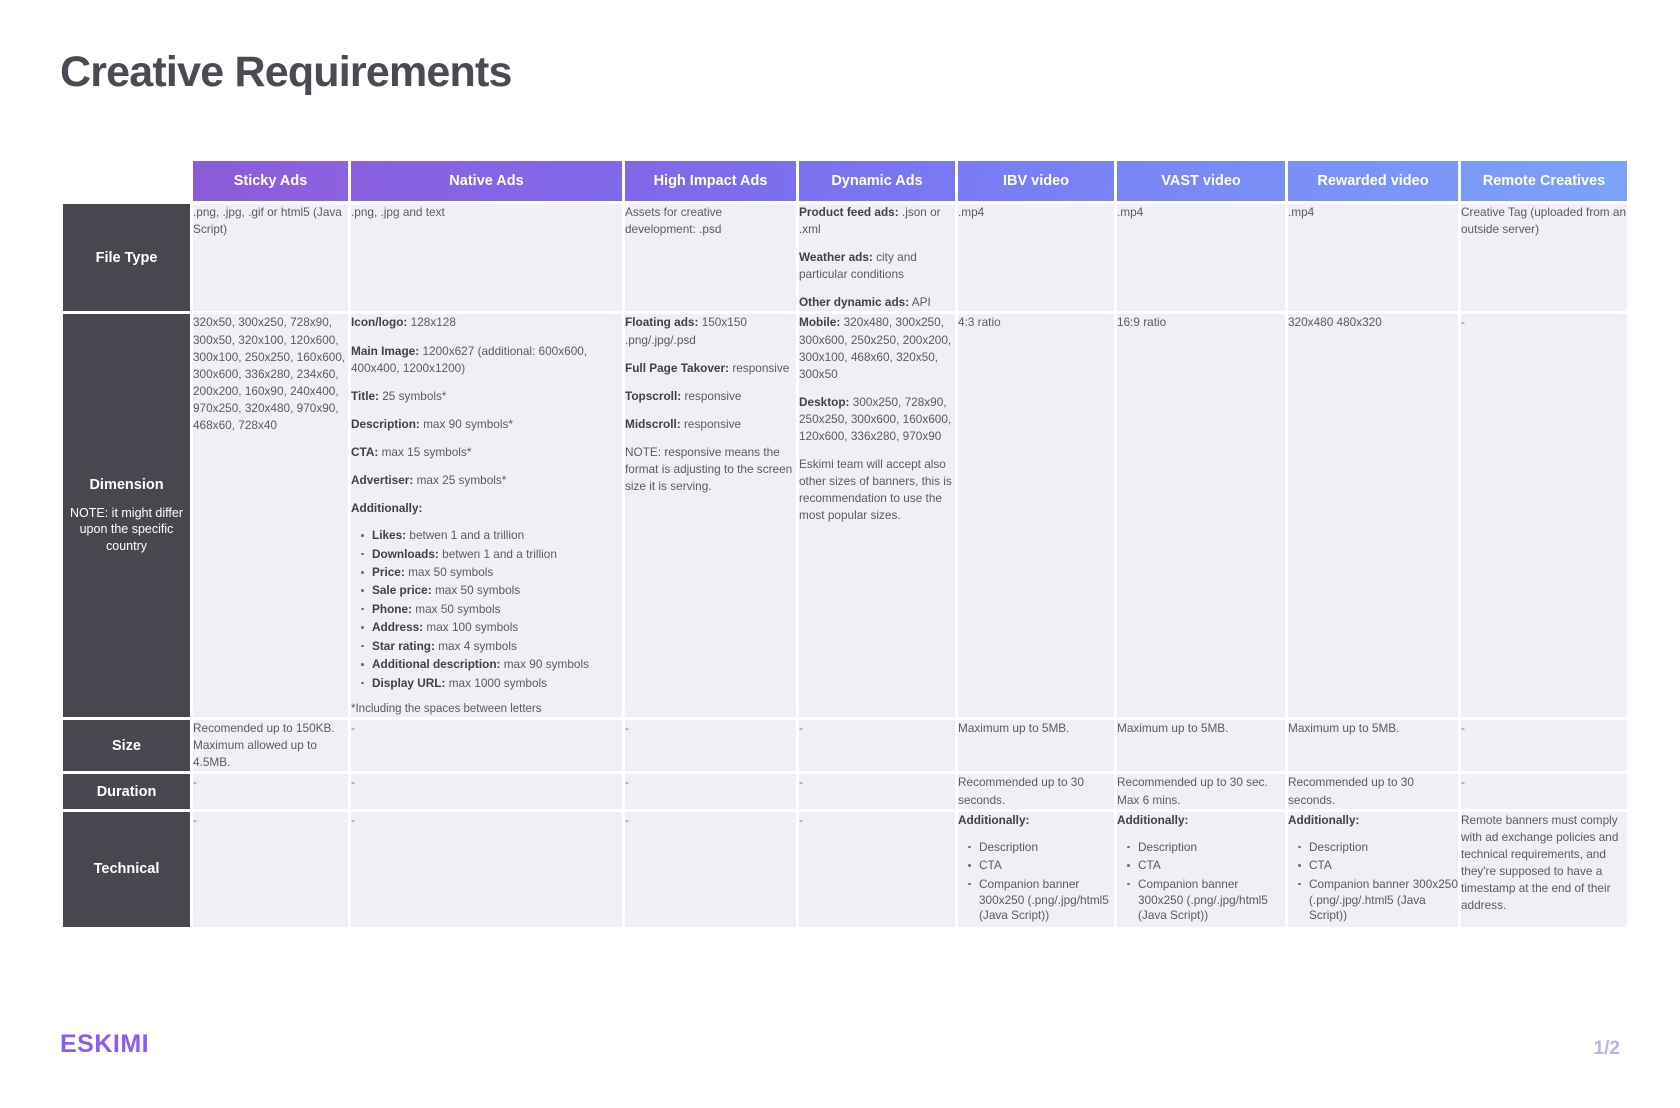  Describe the element at coordinates (486, 396) in the screenshot. I see `title-line: Title: 25 symbols*` at that location.